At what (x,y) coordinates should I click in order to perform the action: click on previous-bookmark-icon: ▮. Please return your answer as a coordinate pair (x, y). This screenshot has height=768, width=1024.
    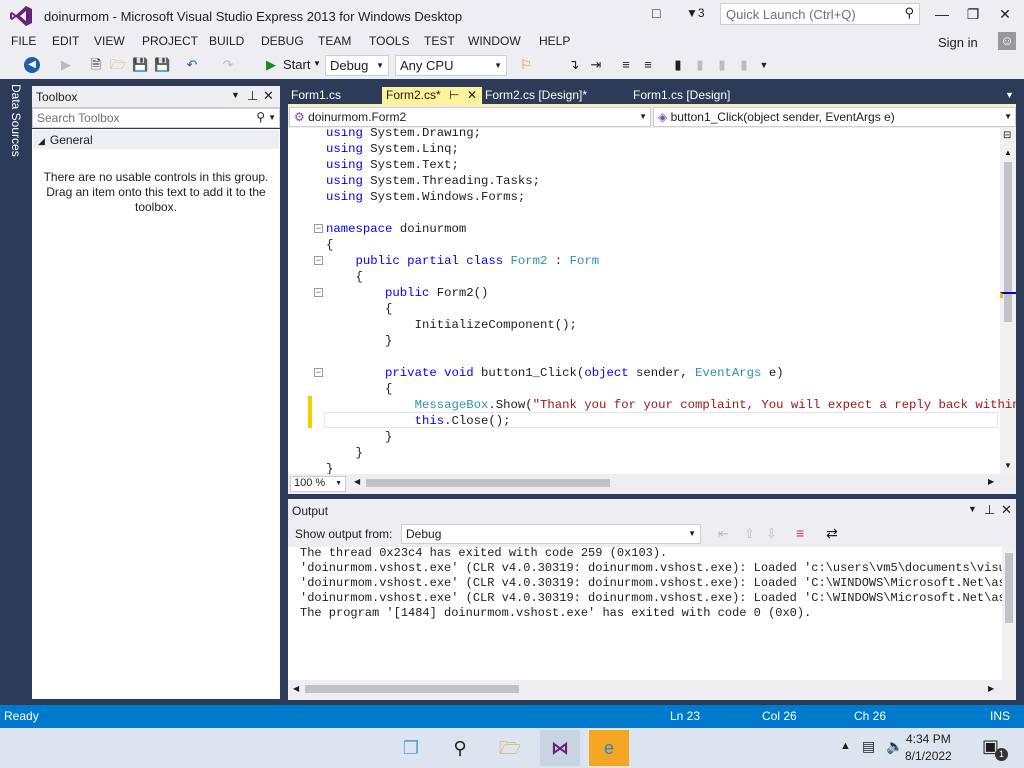
    Looking at the image, I should click on (700, 65).